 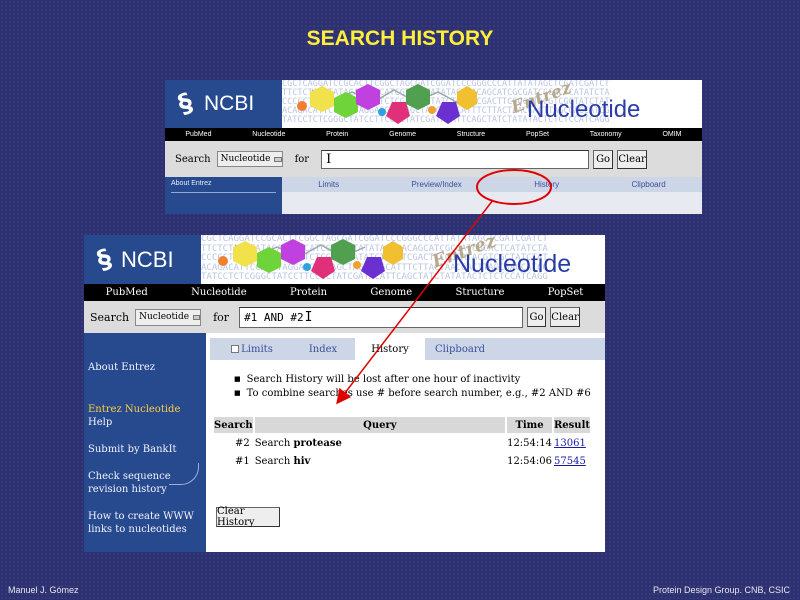 I want to click on annotation-overlay, so click(x=444, y=287).